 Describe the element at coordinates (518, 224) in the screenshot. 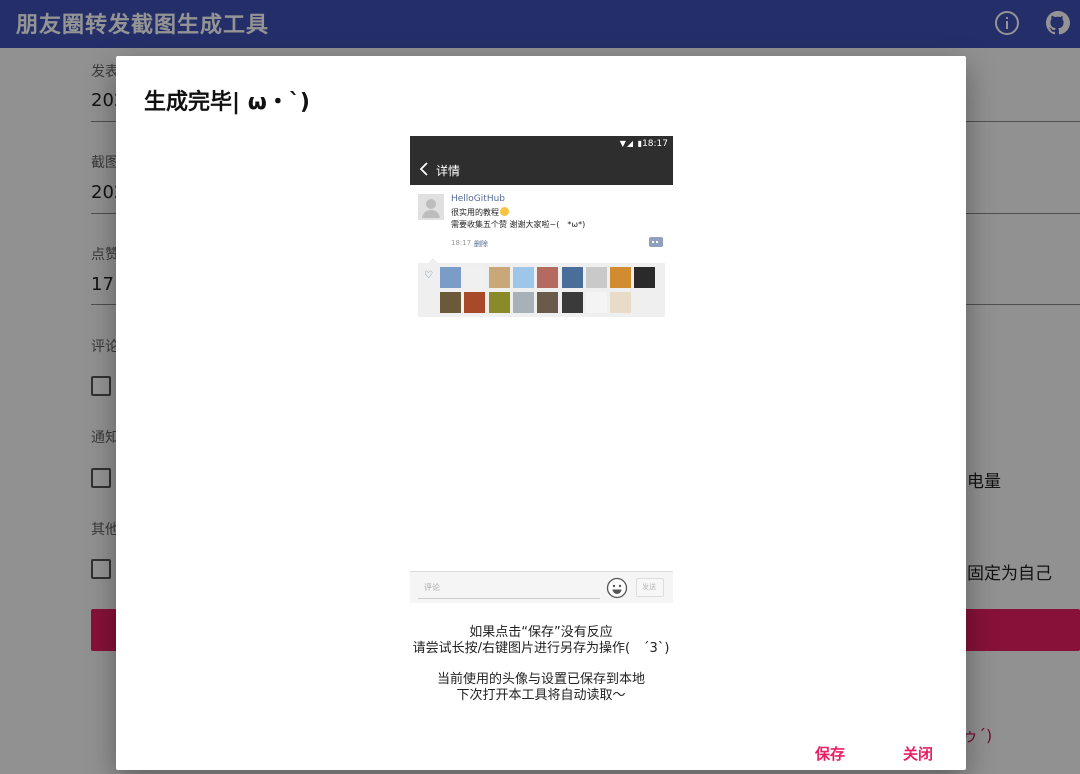

I see `post-line-2: 需要收集五个赞 谢谢大家啦~( *ω*)` at that location.